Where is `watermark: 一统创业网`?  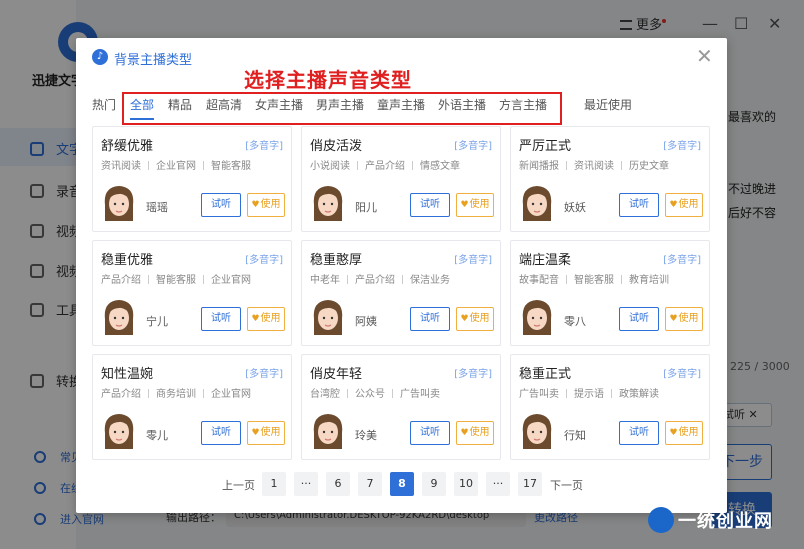
watermark: 一统创业网 is located at coordinates (710, 520).